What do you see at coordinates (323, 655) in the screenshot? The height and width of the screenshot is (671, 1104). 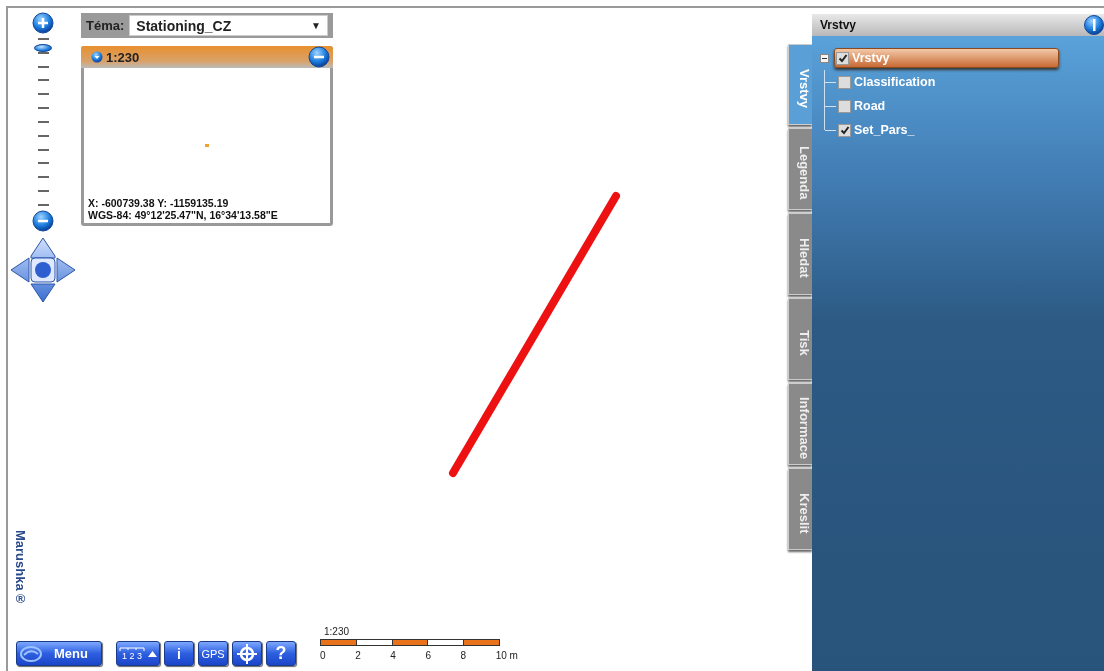 I see `scale-tick-label: 0` at bounding box center [323, 655].